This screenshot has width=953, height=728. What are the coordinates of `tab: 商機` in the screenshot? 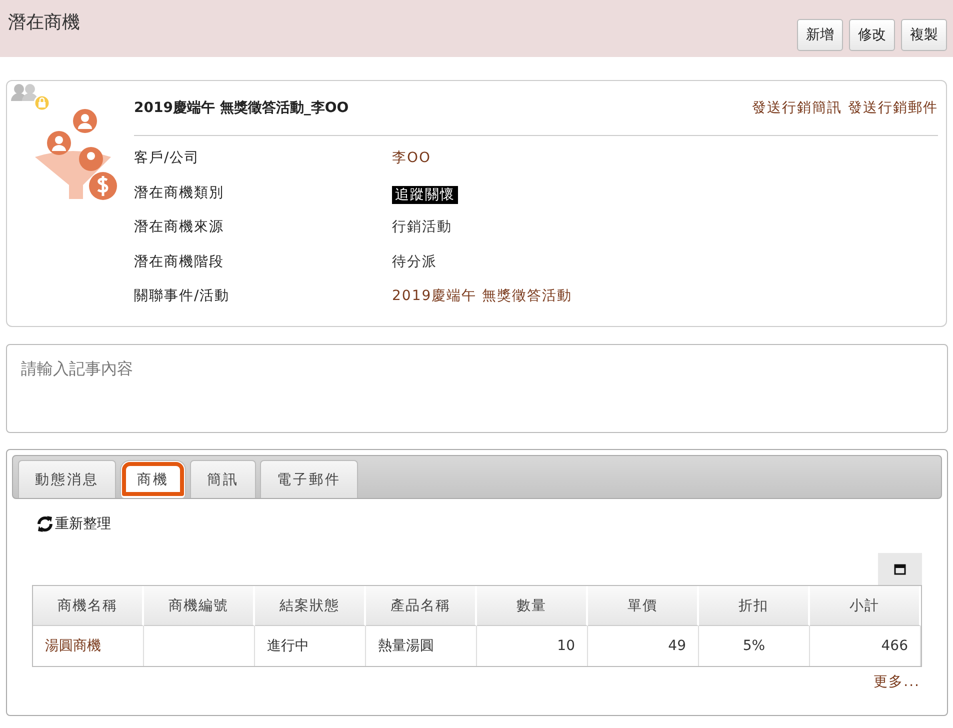 It's located at (153, 479).